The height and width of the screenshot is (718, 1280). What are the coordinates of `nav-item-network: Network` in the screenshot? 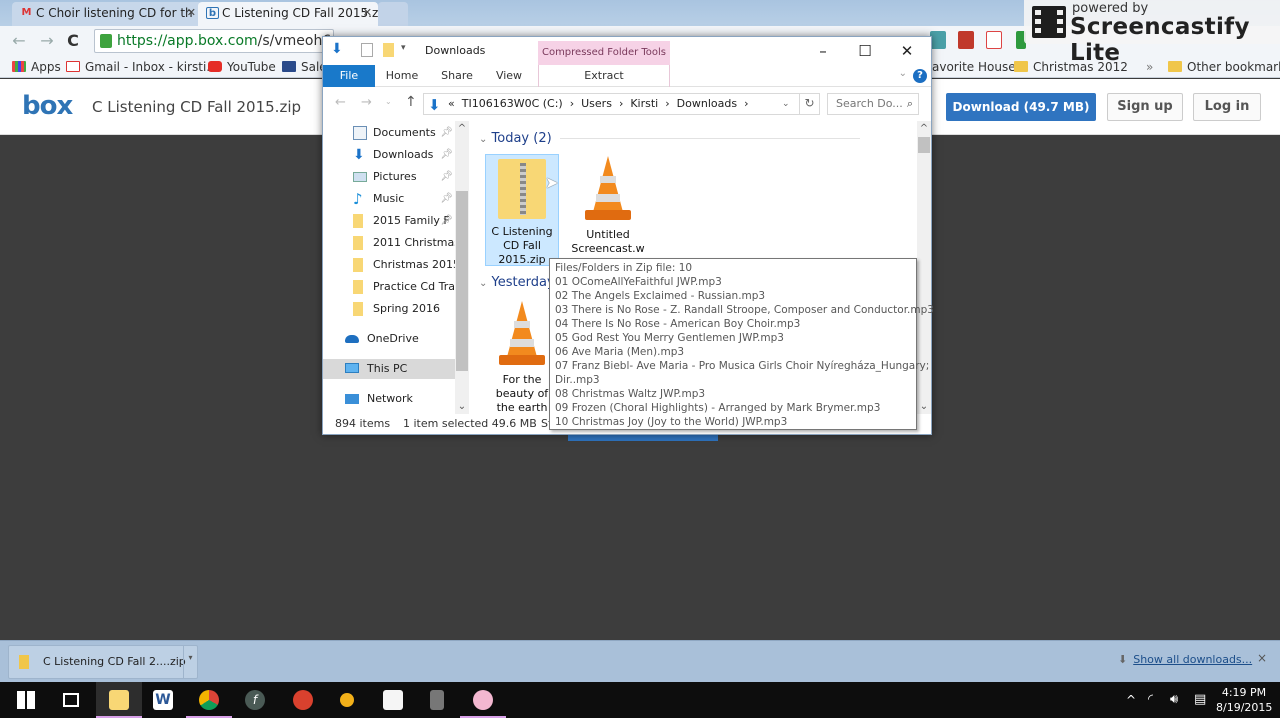 It's located at (389, 399).